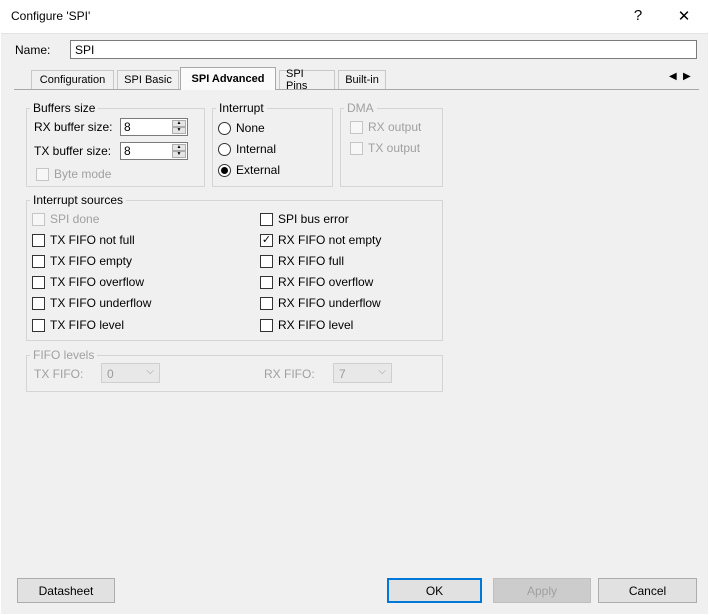 Image resolution: width=709 pixels, height=615 pixels. I want to click on rx-buffer-spinner: 8 ▲ ▼, so click(154, 127).